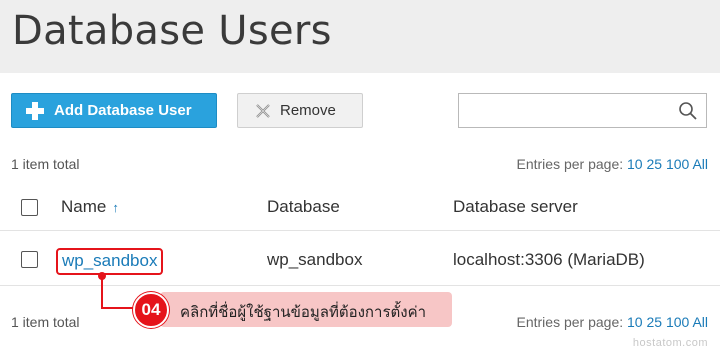  I want to click on callout-dot, so click(102, 276).